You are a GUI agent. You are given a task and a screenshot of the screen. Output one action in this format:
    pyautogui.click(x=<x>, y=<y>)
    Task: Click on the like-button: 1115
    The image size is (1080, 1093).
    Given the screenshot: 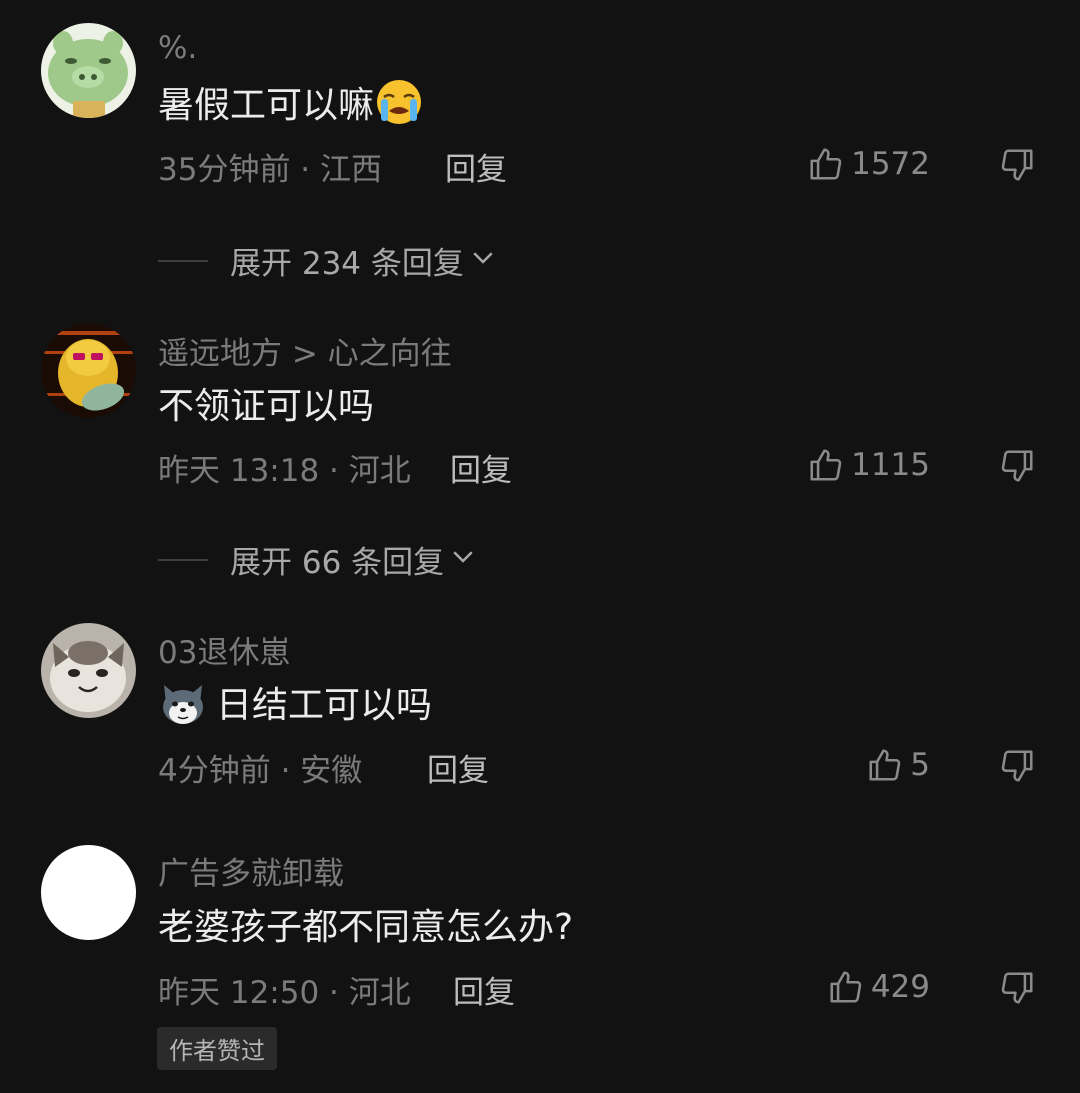 What is the action you would take?
    pyautogui.click(x=868, y=465)
    